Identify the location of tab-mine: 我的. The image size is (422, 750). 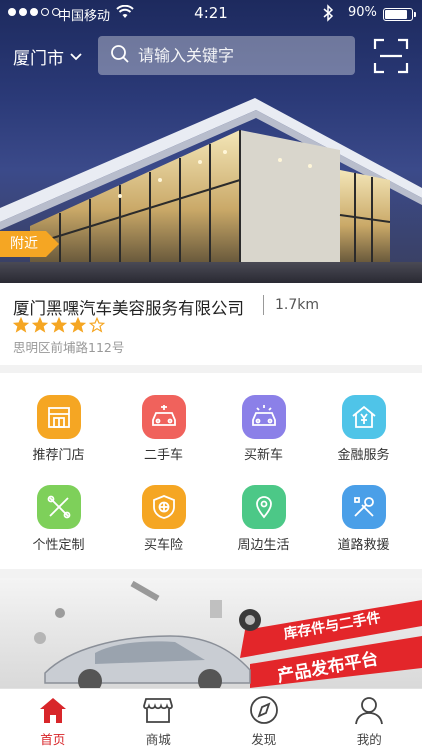
(369, 719).